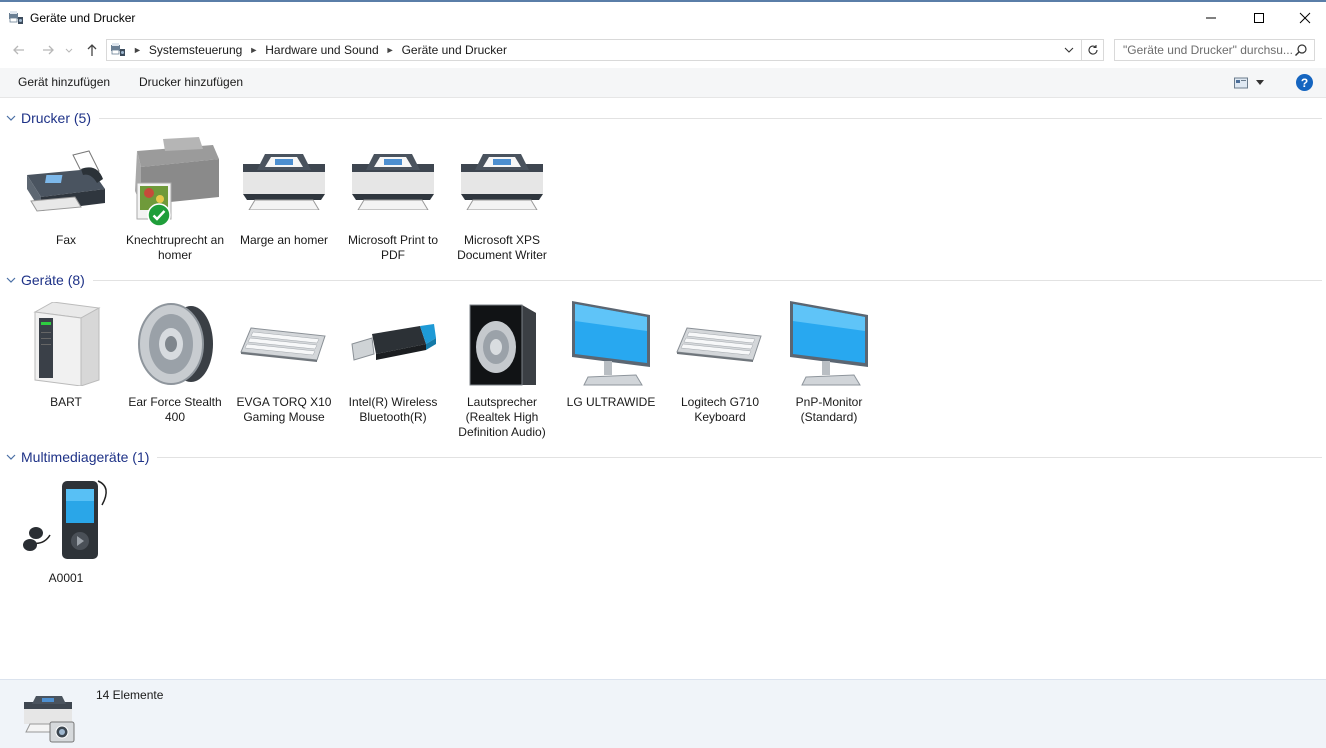 Image resolution: width=1326 pixels, height=748 pixels. I want to click on maximize-button, so click(1259, 18).